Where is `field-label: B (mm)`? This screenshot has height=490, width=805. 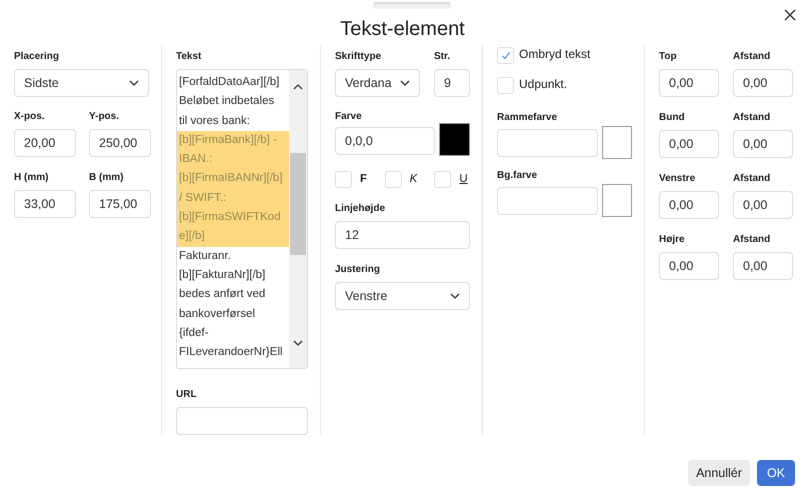
field-label: B (mm) is located at coordinates (106, 178).